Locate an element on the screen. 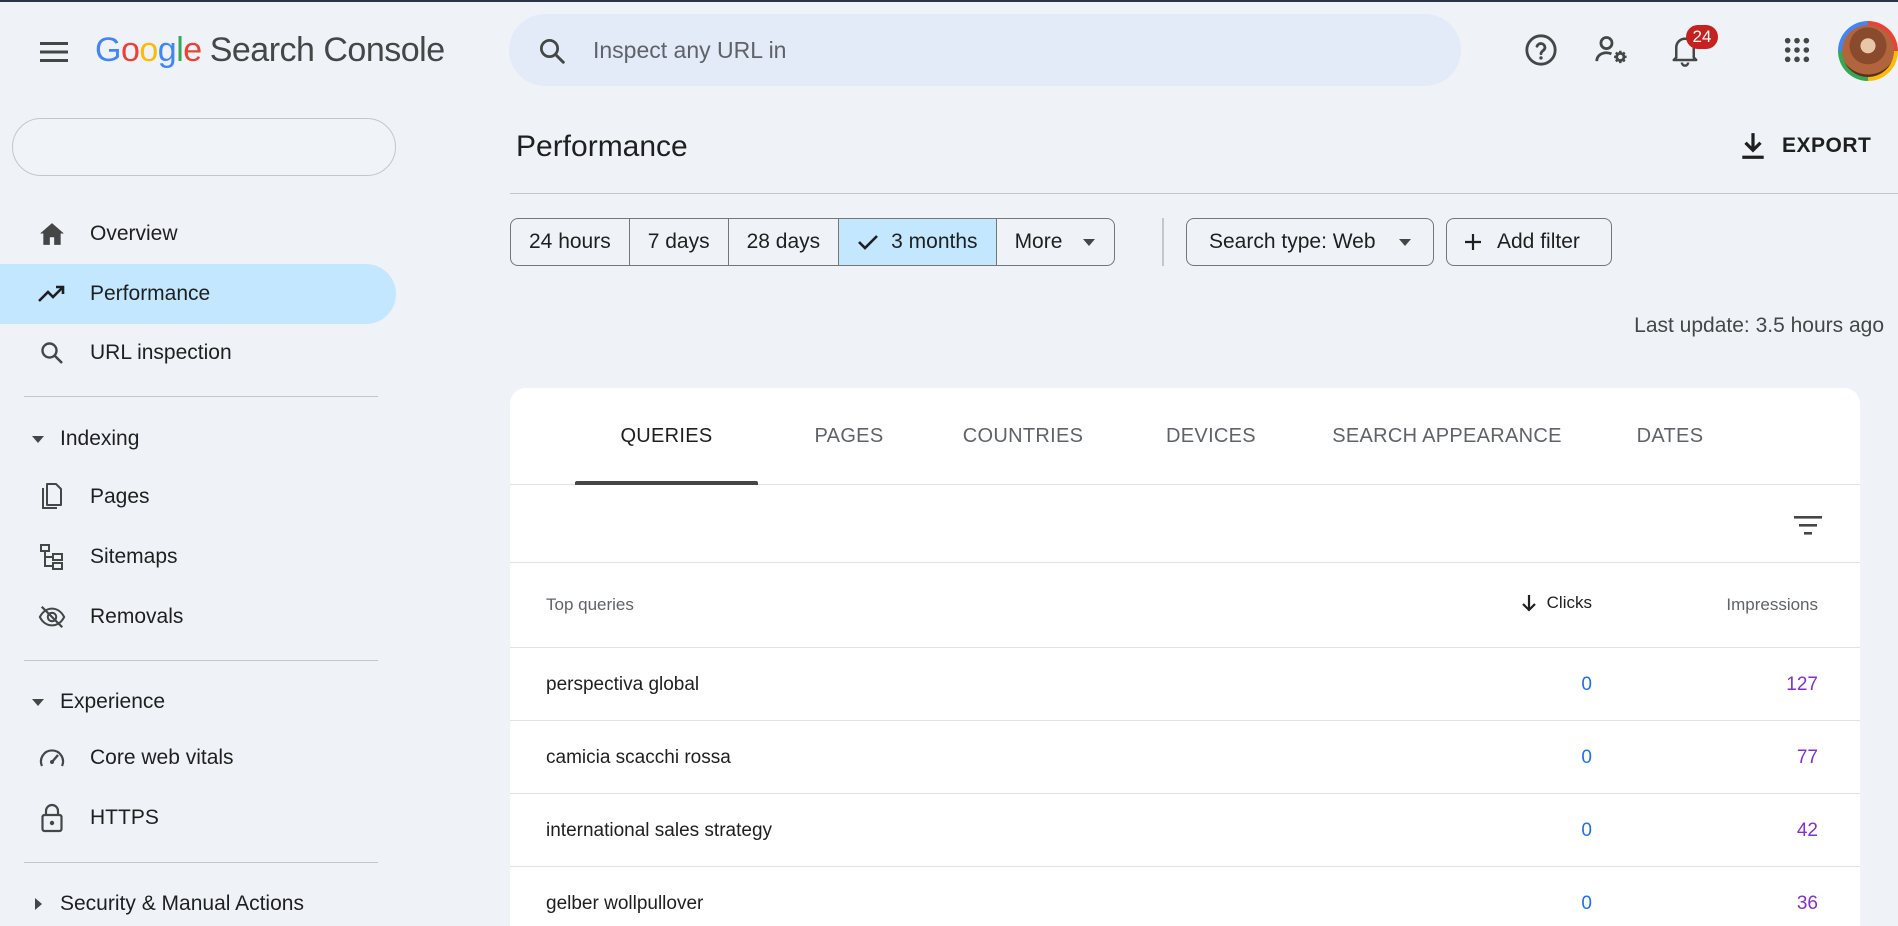 This screenshot has height=926, width=1898. help-icon is located at coordinates (1541, 50).